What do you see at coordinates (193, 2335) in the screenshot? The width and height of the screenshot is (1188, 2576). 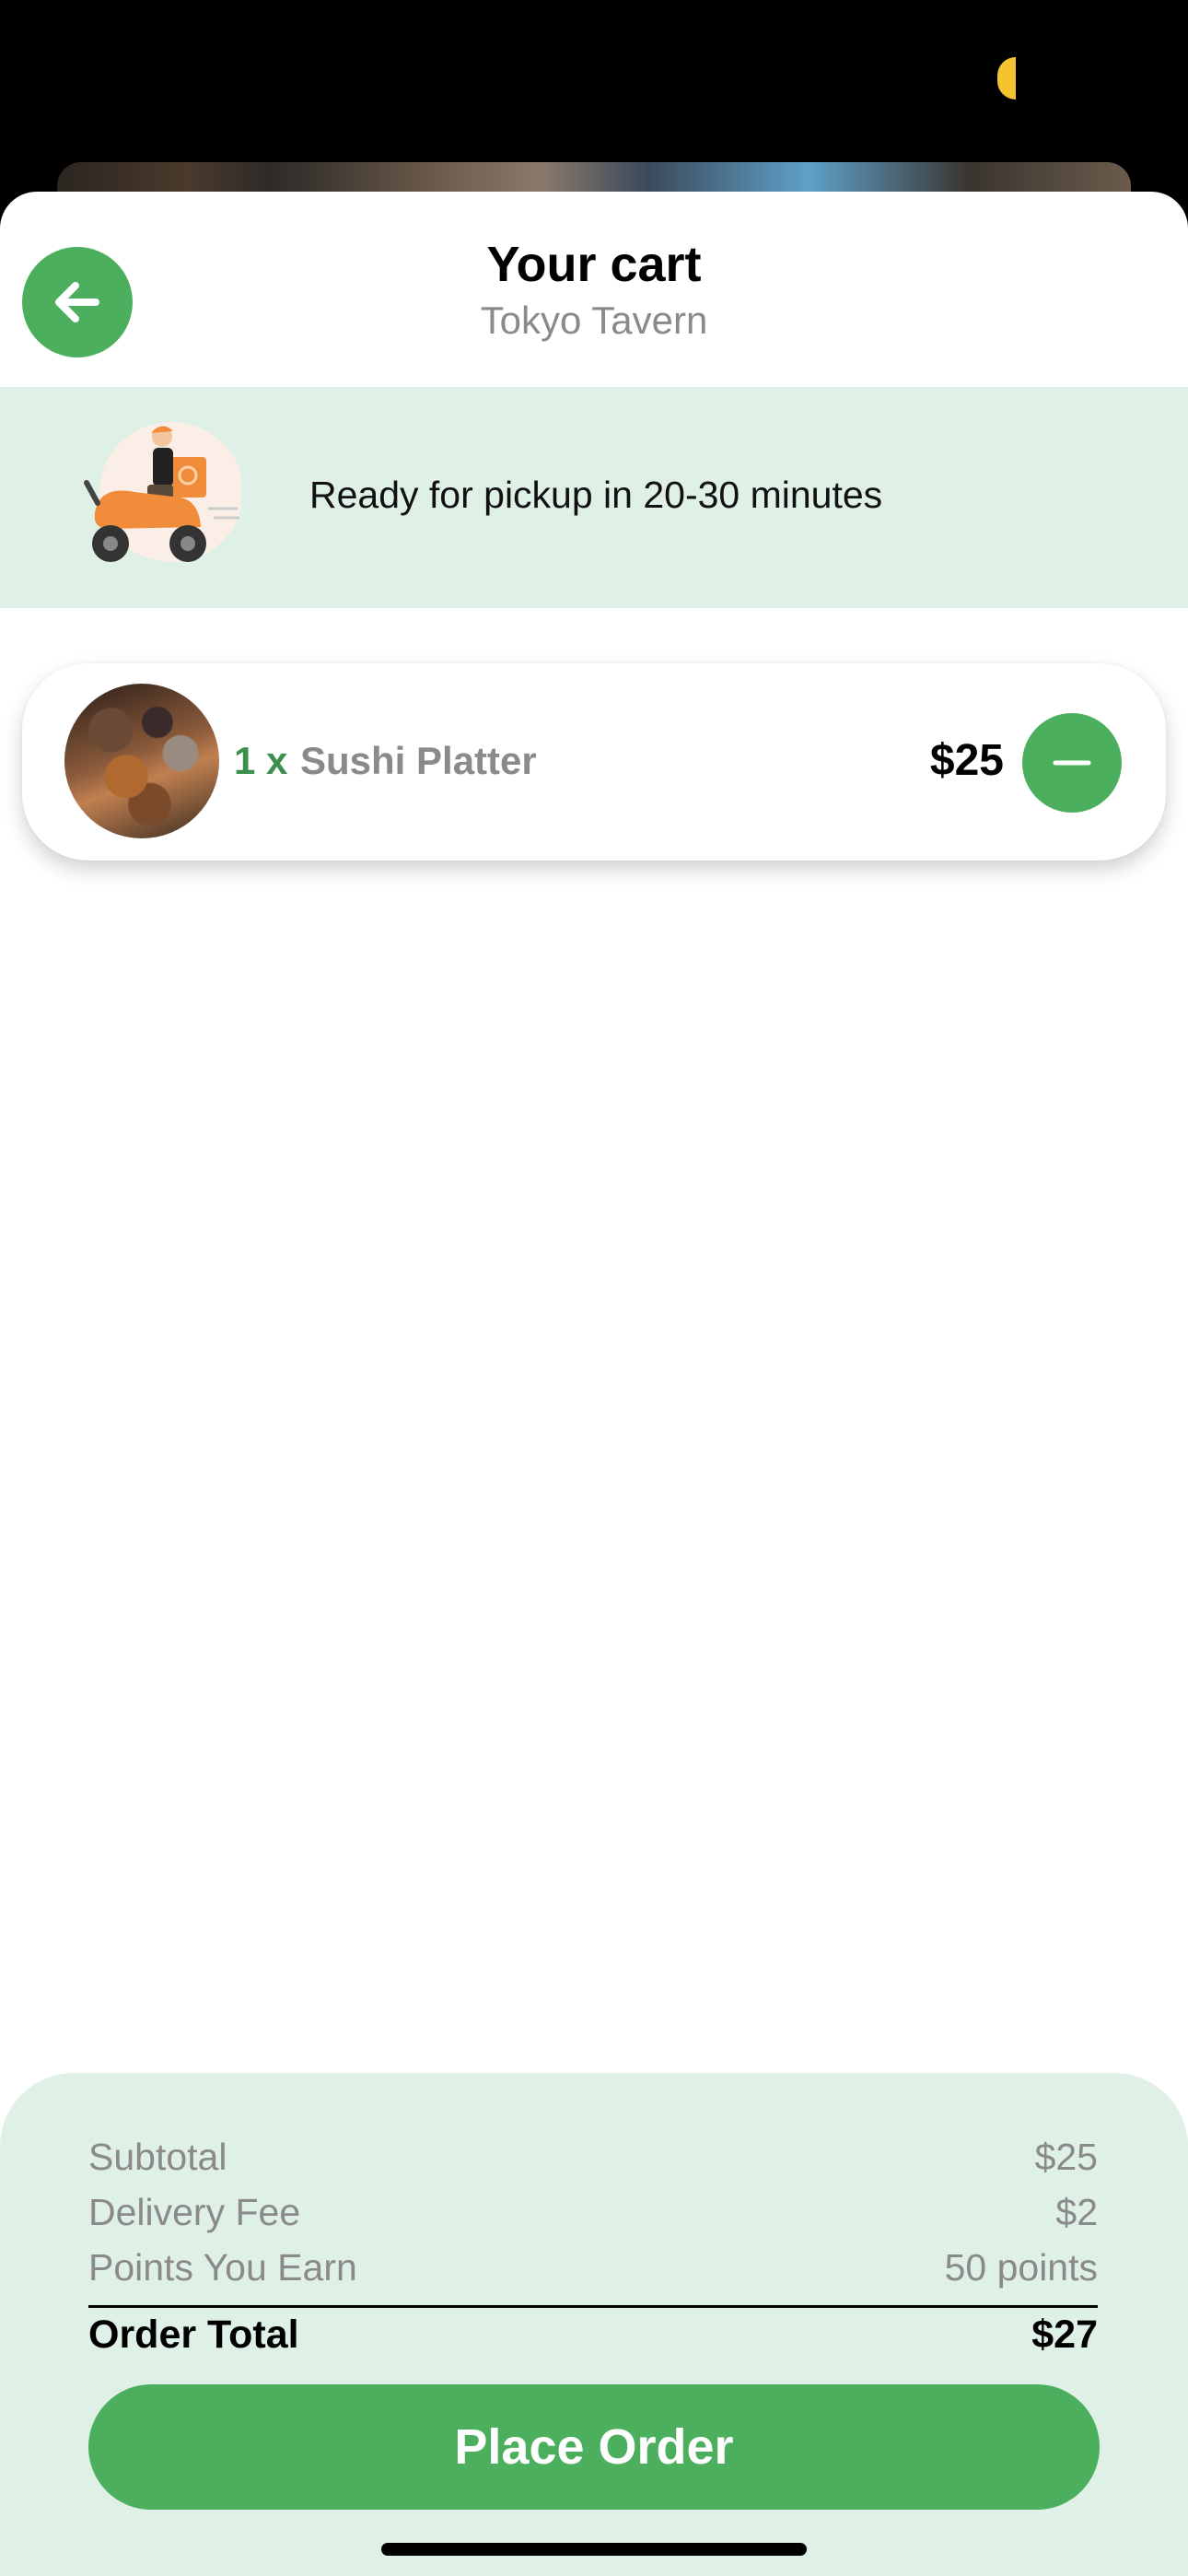 I see `order-total-label: Order Total` at bounding box center [193, 2335].